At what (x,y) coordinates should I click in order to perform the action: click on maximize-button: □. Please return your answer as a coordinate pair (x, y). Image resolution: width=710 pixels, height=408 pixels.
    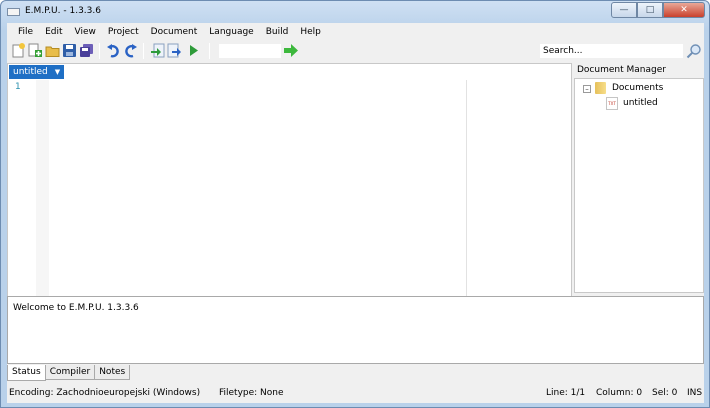
    Looking at the image, I should click on (650, 10).